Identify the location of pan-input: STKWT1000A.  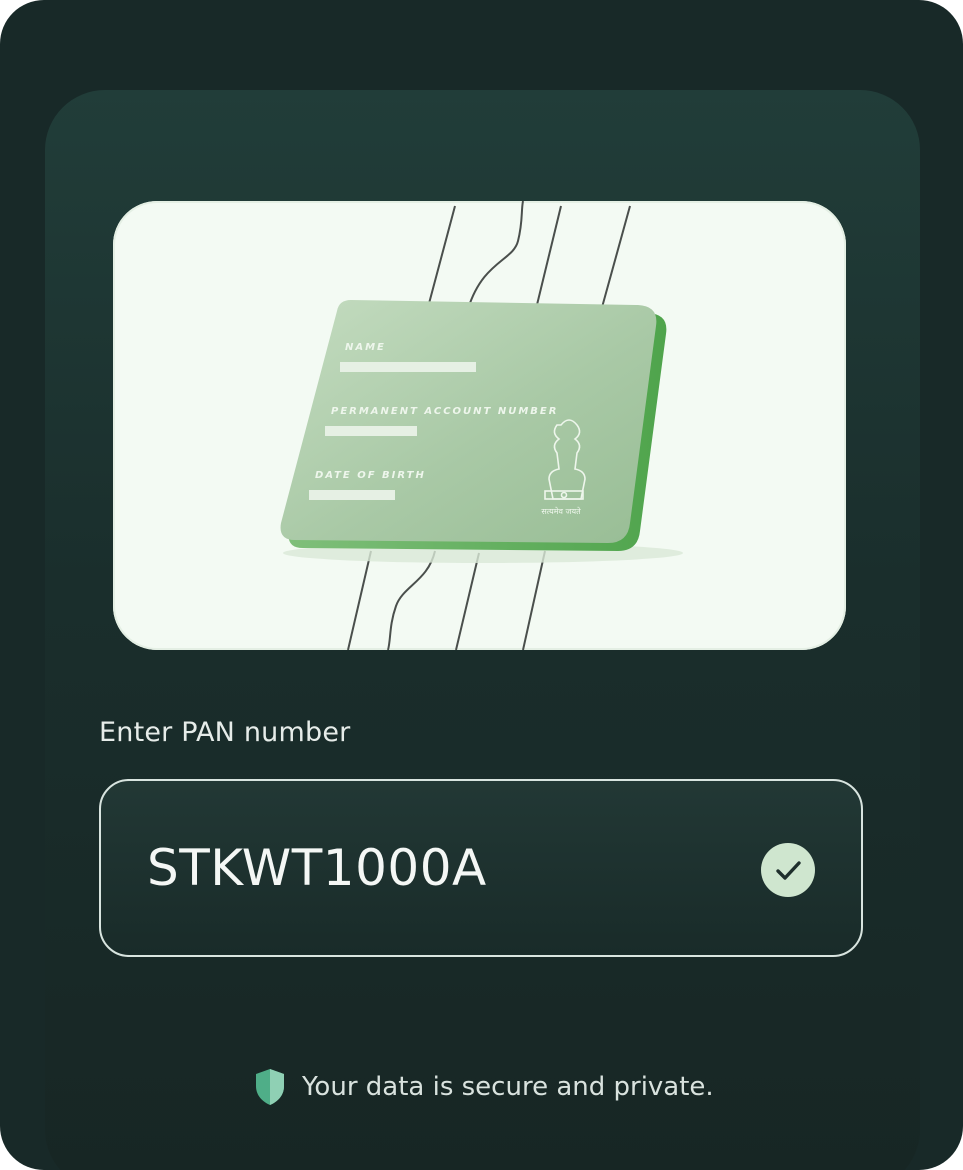
(481, 868).